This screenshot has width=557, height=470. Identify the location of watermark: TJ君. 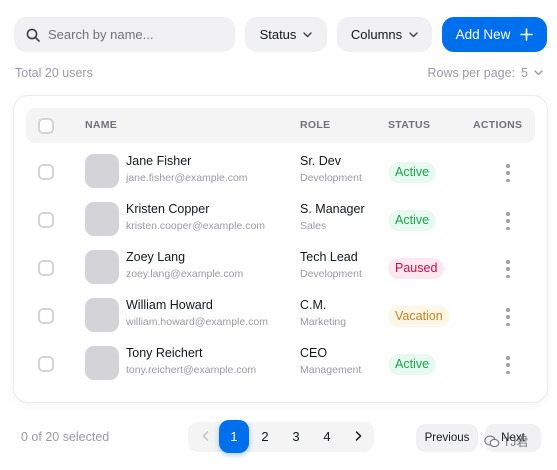
(506, 441).